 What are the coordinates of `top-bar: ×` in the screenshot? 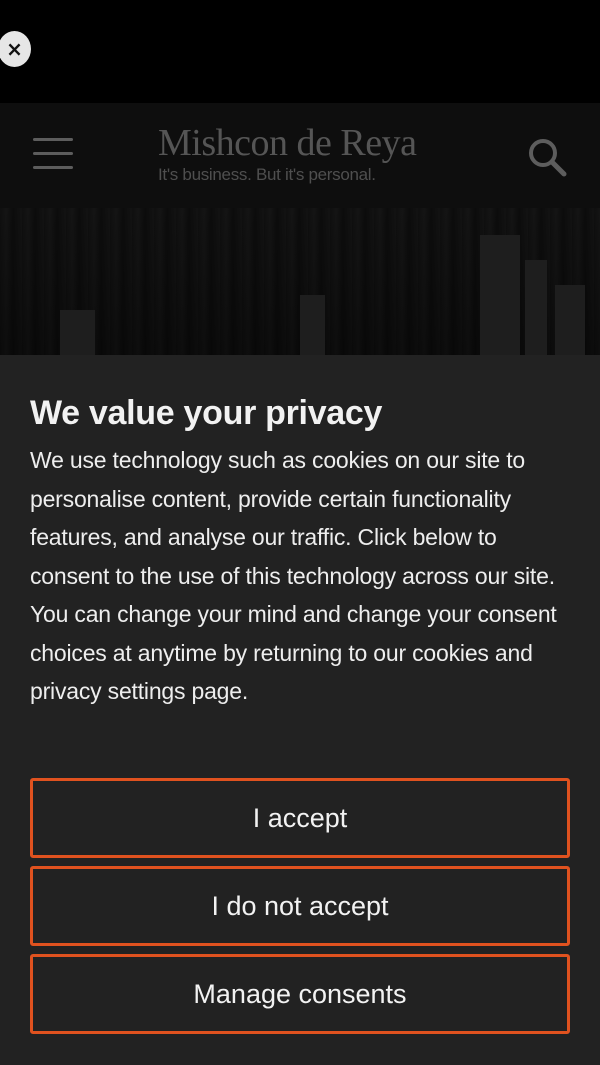 It's located at (300, 51).